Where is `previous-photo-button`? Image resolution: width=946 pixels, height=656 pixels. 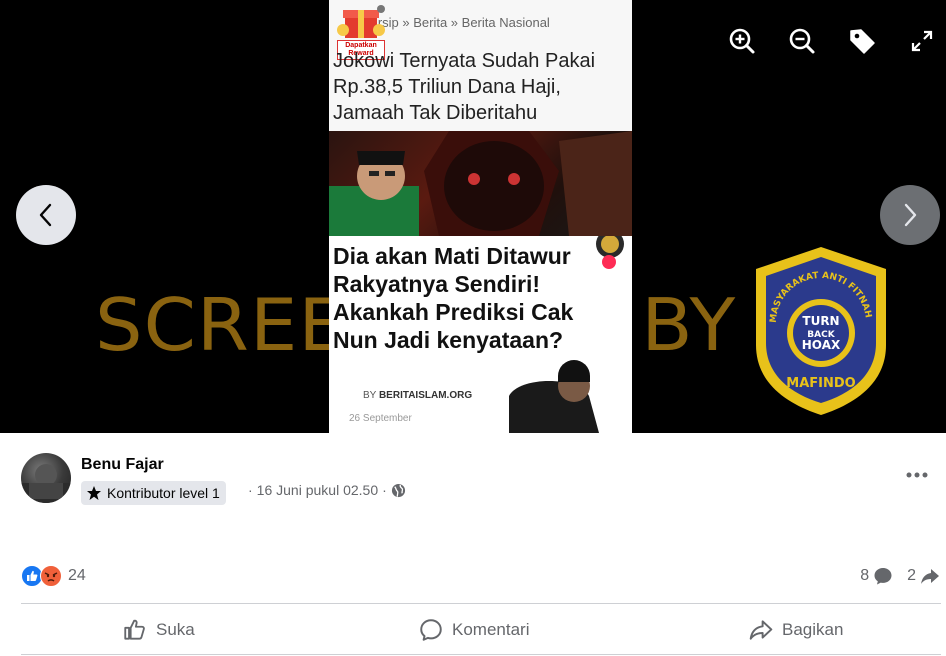
previous-photo-button is located at coordinates (46, 215).